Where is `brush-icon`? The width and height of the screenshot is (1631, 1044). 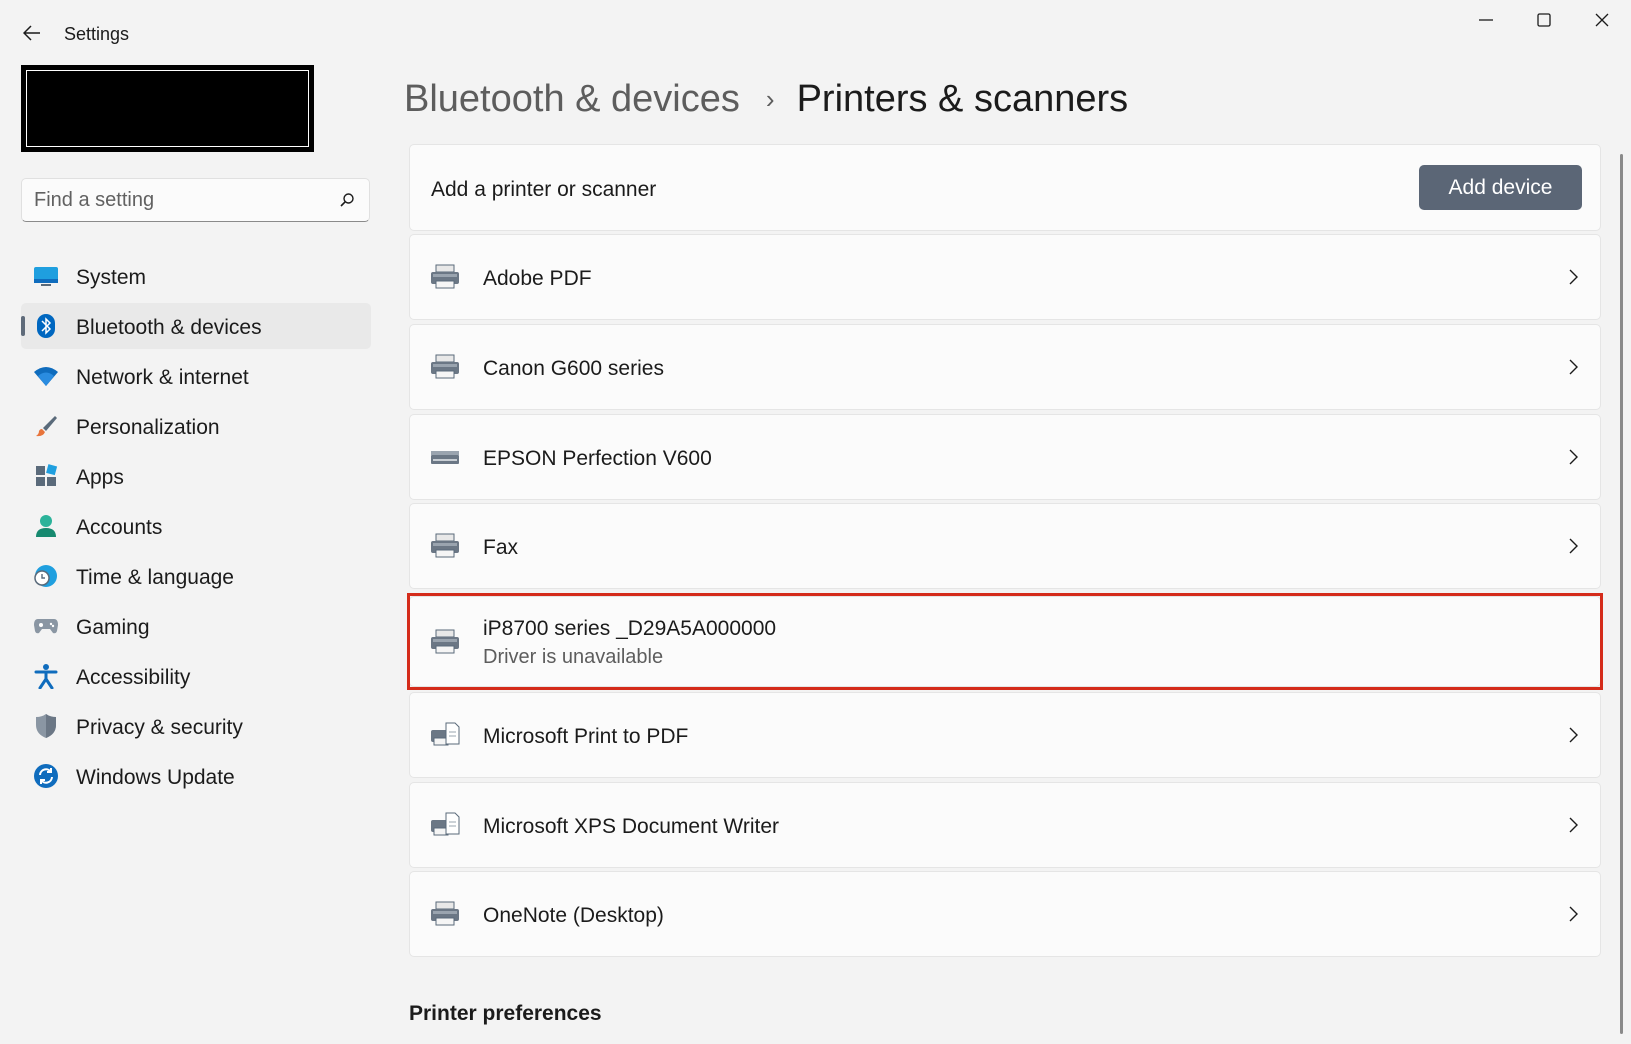
brush-icon is located at coordinates (46, 426).